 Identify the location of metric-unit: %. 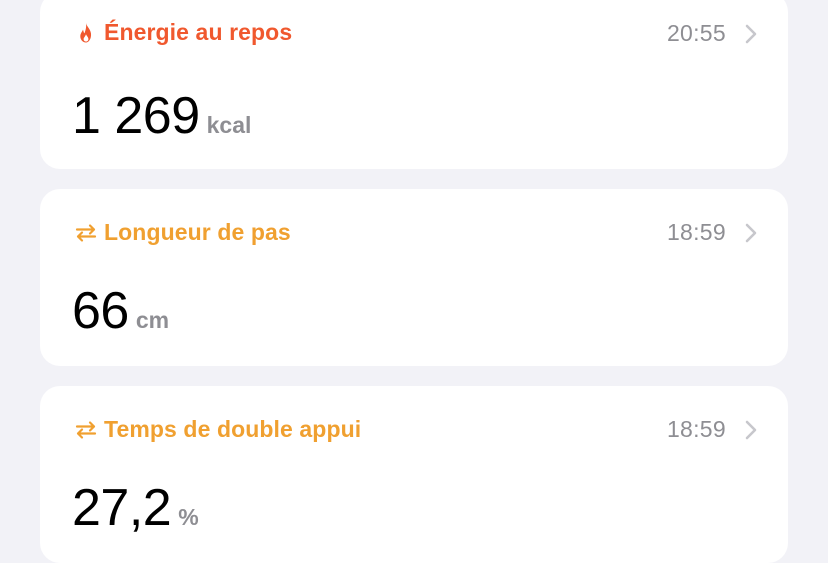
(188, 517).